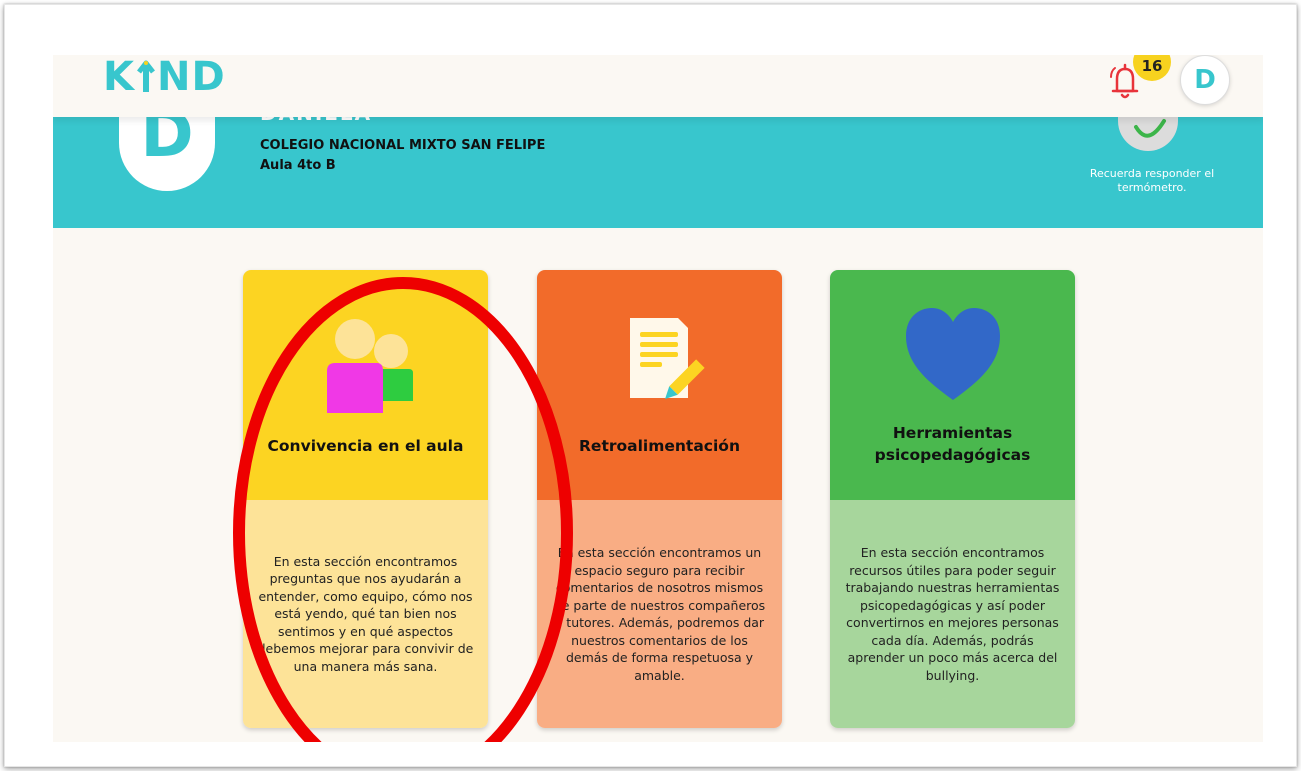 The width and height of the screenshot is (1301, 771). What do you see at coordinates (403, 145) in the screenshot?
I see `school-name: COLEGIO NACIONAL MIXTO SAN FELIPE` at bounding box center [403, 145].